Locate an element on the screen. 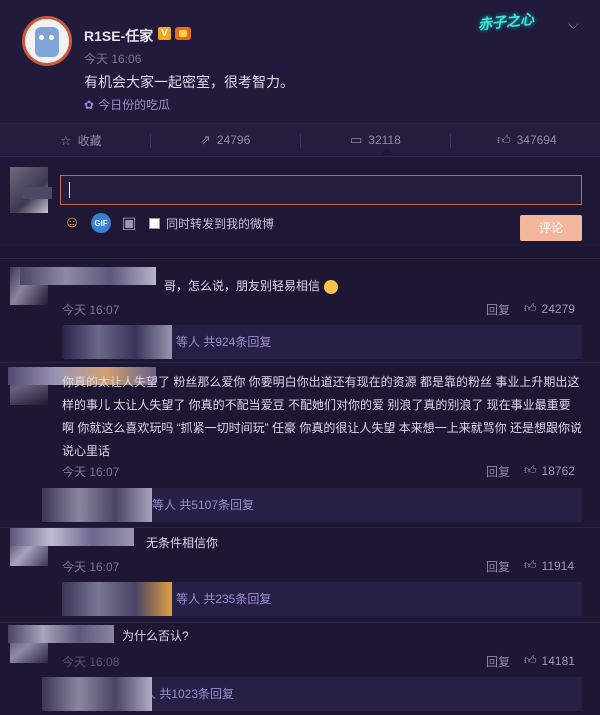 This screenshot has width=600, height=715. comment-caret is located at coordinates (387, 151).